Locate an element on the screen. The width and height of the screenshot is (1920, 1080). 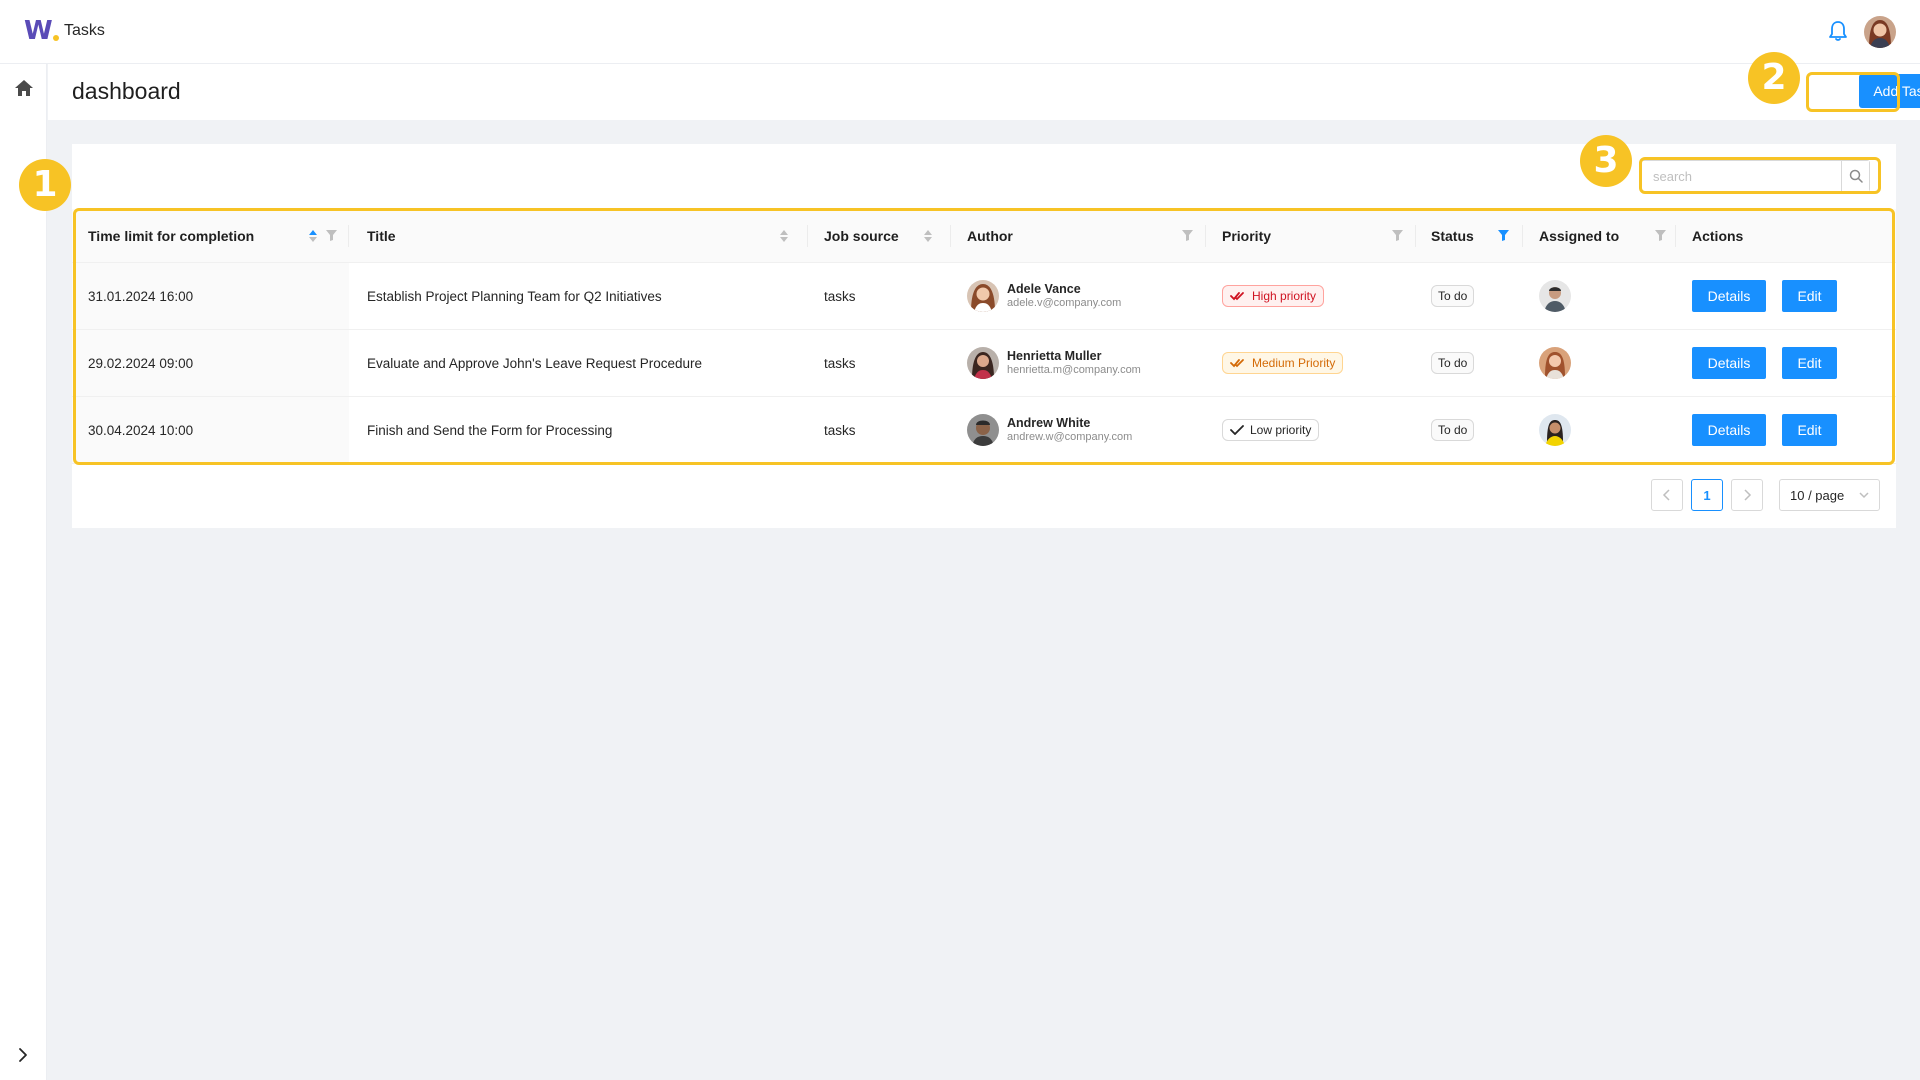
priority-cell: Medium Priority is located at coordinates (1283, 363).